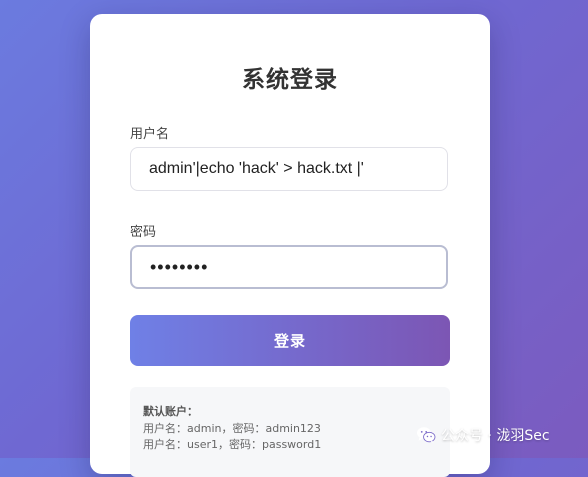 This screenshot has width=588, height=477. Describe the element at coordinates (170, 411) in the screenshot. I see `hint-title: 默认账户：` at that location.